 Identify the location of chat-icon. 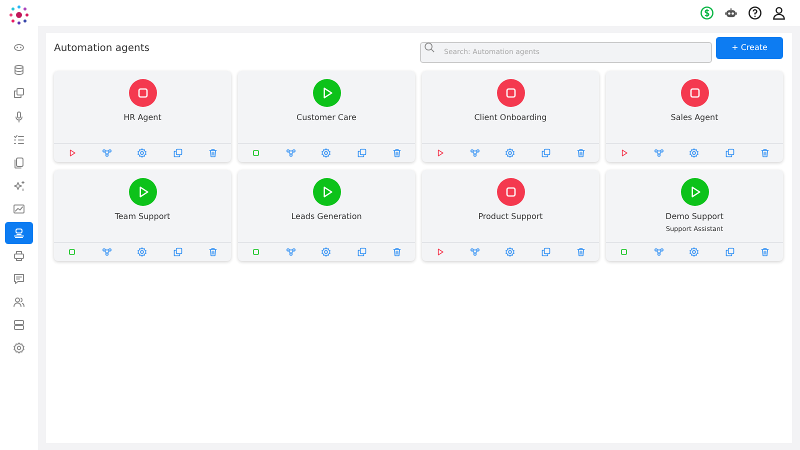
(19, 278).